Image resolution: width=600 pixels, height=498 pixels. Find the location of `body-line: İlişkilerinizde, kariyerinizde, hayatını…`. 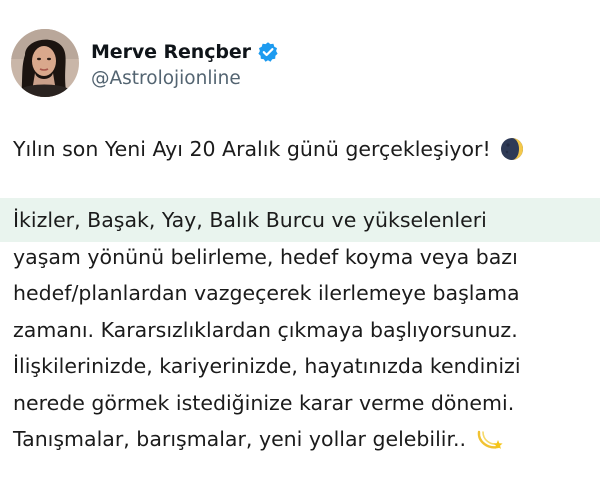

body-line: İlişkilerinizde, kariyerinizde, hayatını… is located at coordinates (267, 366).